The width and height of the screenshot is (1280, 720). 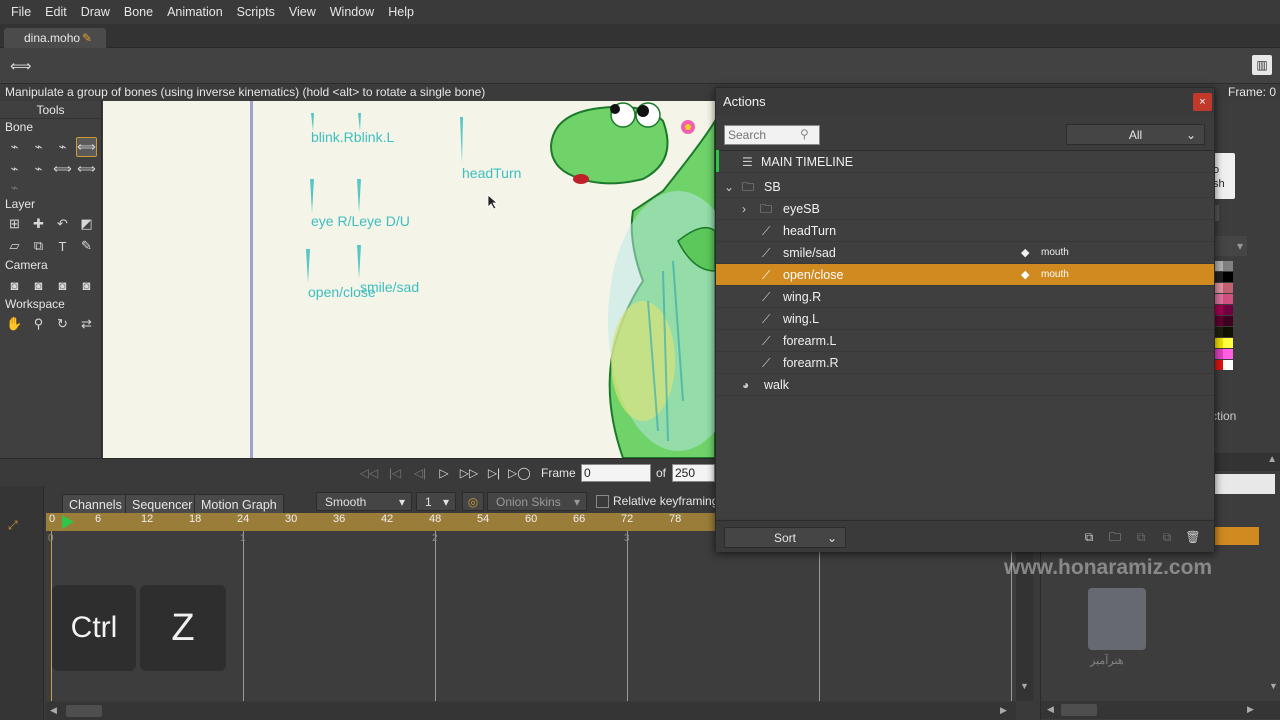 I want to click on action-item-forearm-l: ⟋ forearm.L, so click(x=965, y=341).